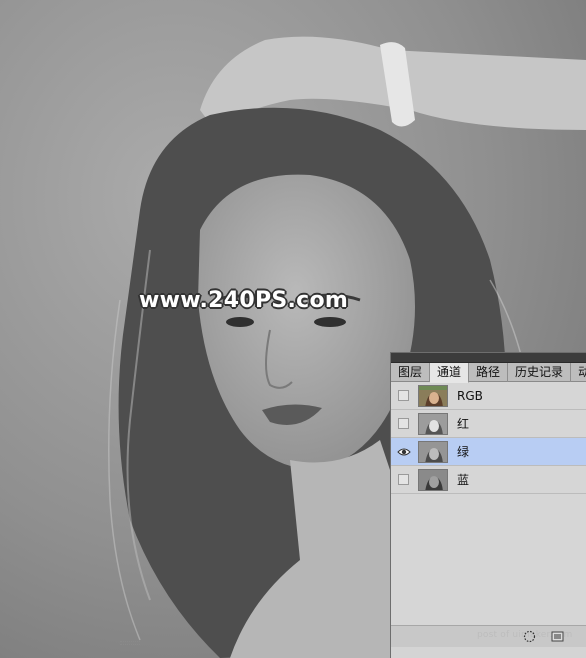 This screenshot has height=658, width=586. What do you see at coordinates (488, 452) in the screenshot?
I see `channel-row-green: 绿` at bounding box center [488, 452].